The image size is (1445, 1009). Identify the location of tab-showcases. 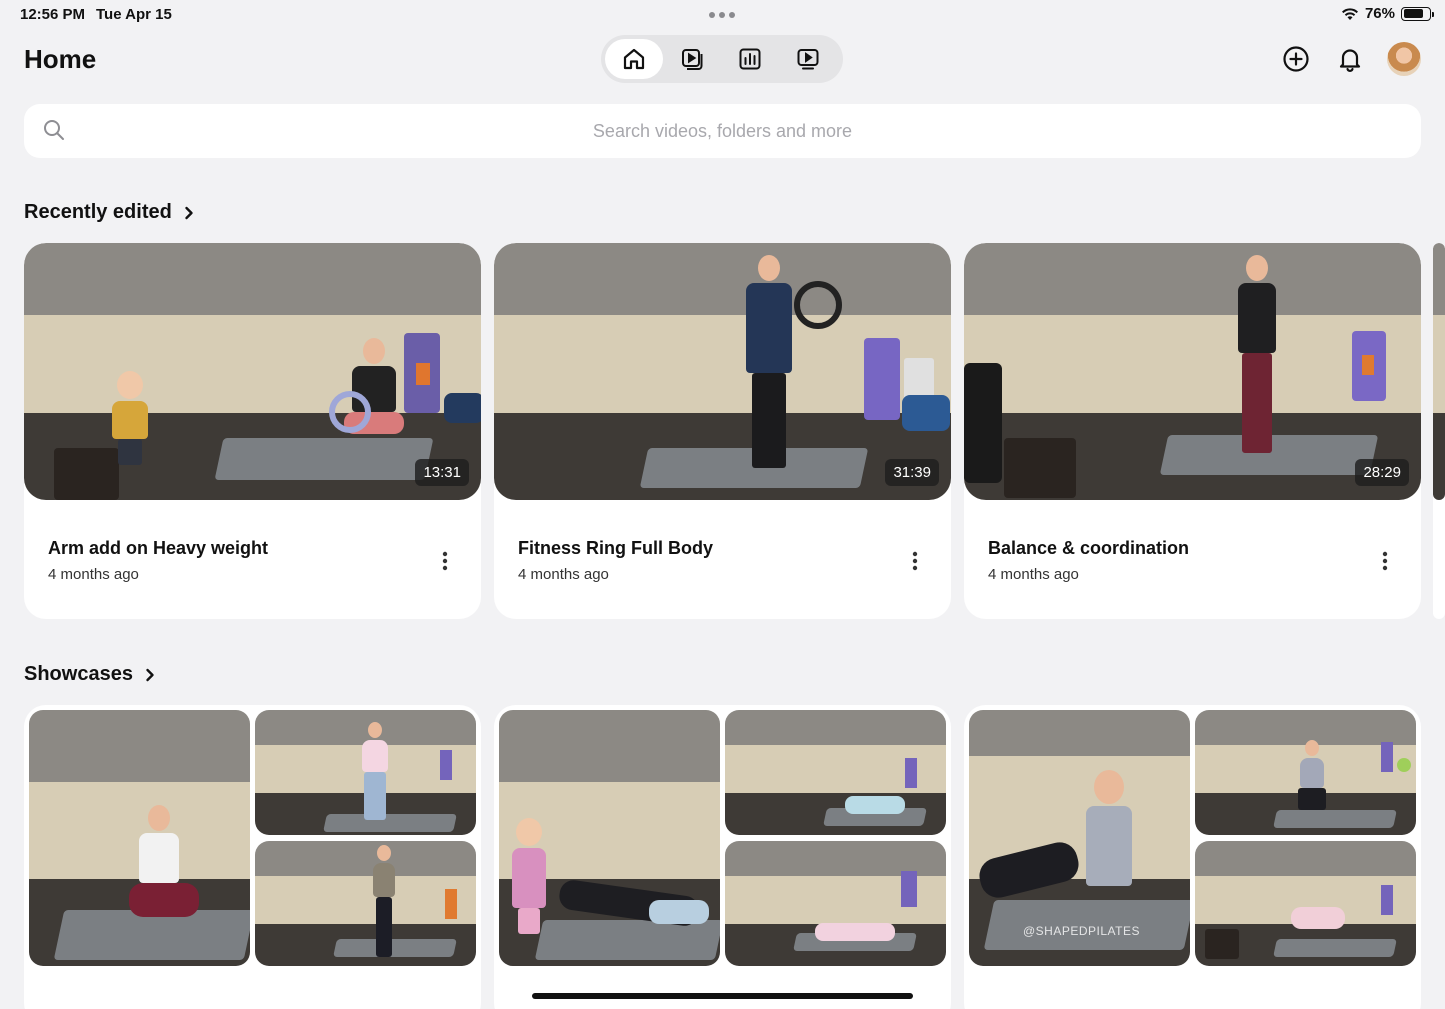
(808, 59).